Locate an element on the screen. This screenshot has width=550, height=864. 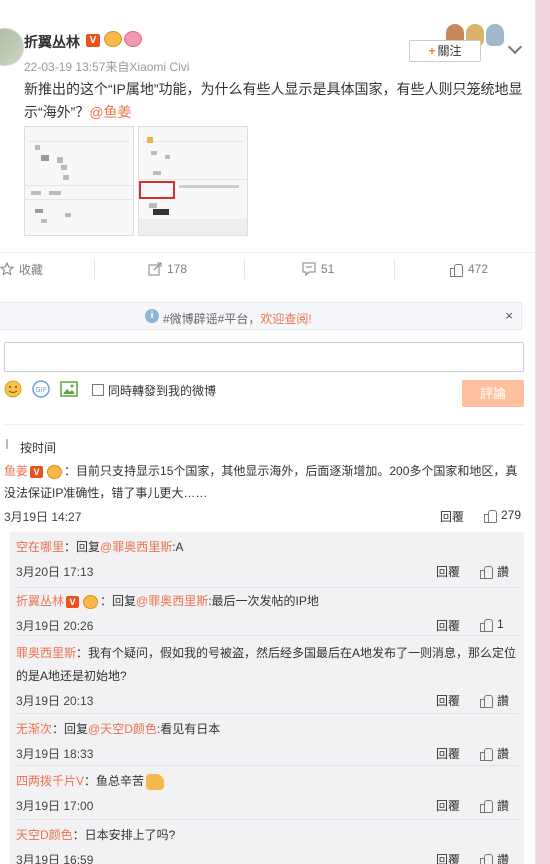
repost-button: 178 is located at coordinates (167, 269).